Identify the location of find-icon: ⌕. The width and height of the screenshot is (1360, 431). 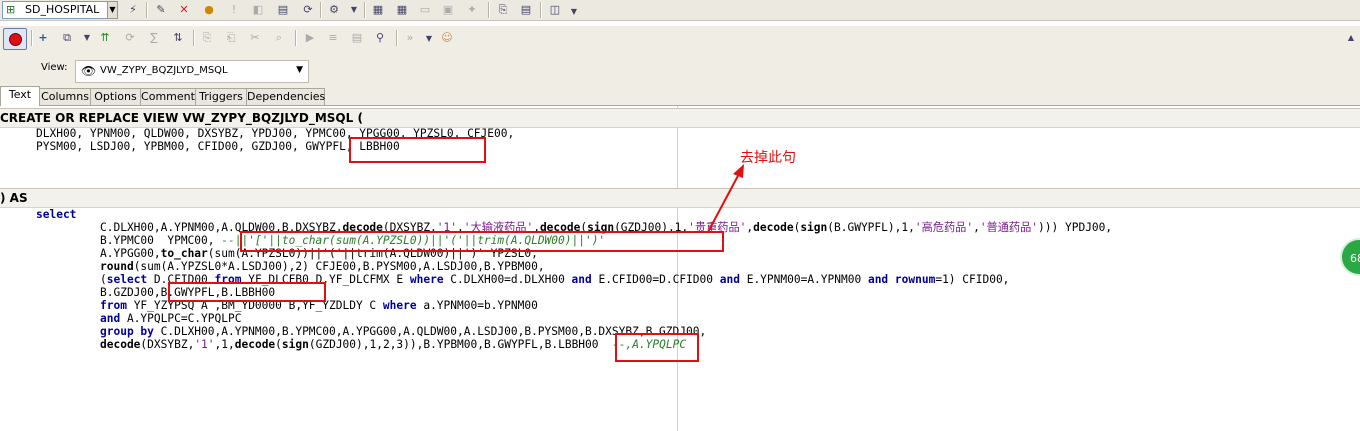
(279, 38).